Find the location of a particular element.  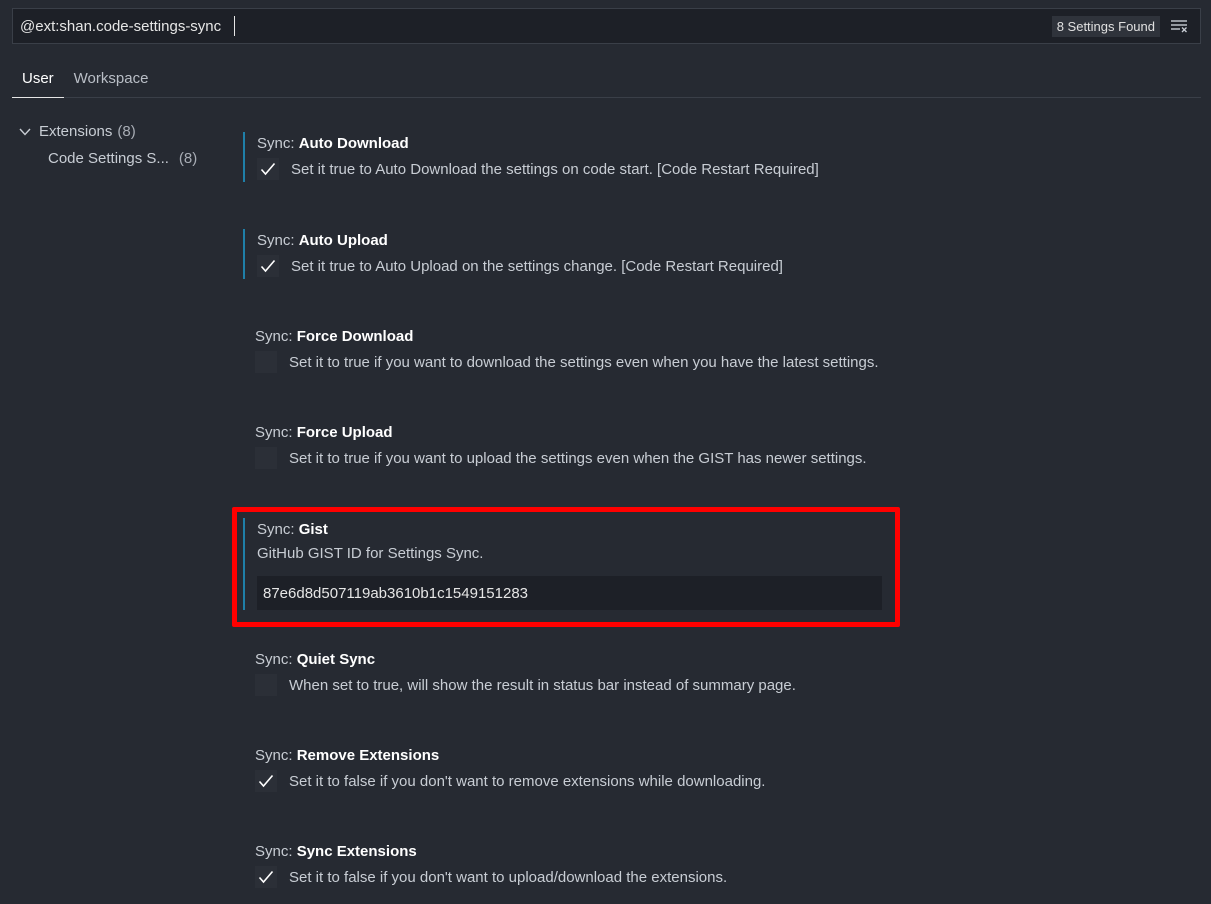

settings-toc: Extensions (8) Code Settings S... (8) is located at coordinates (119, 145).